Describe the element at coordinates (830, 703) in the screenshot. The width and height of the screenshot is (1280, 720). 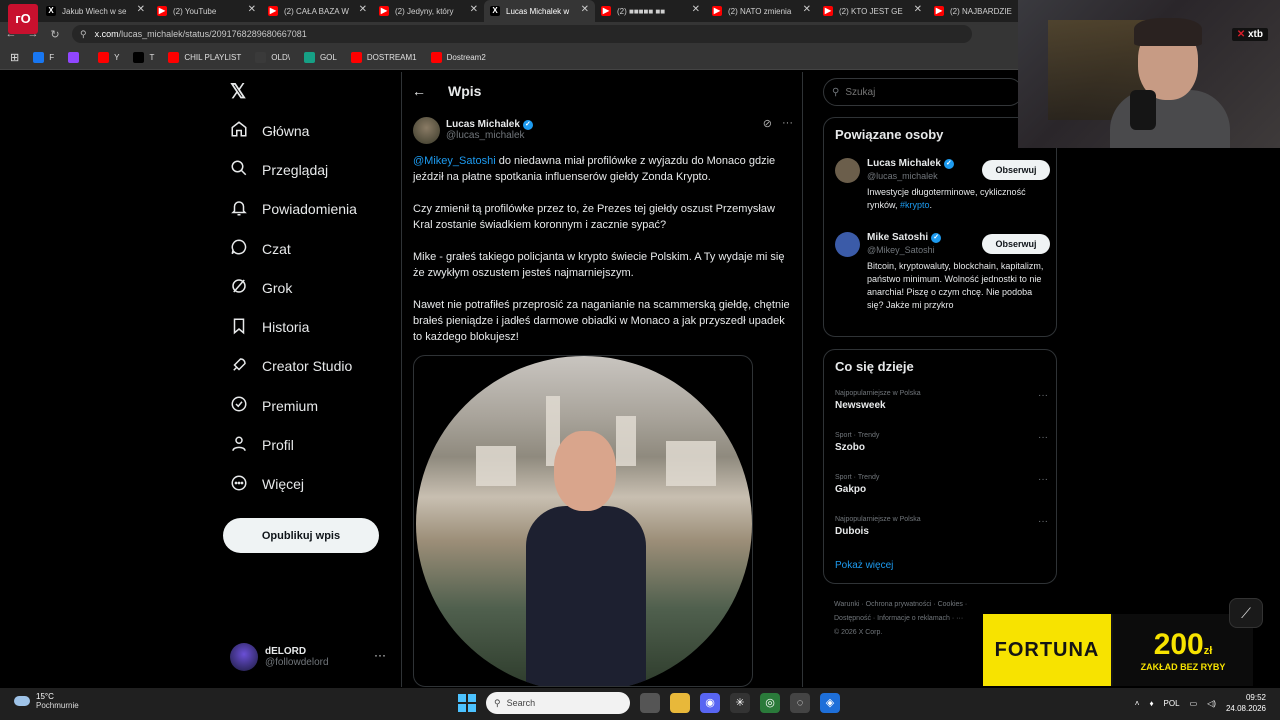
I see `app-icon: ◈` at that location.